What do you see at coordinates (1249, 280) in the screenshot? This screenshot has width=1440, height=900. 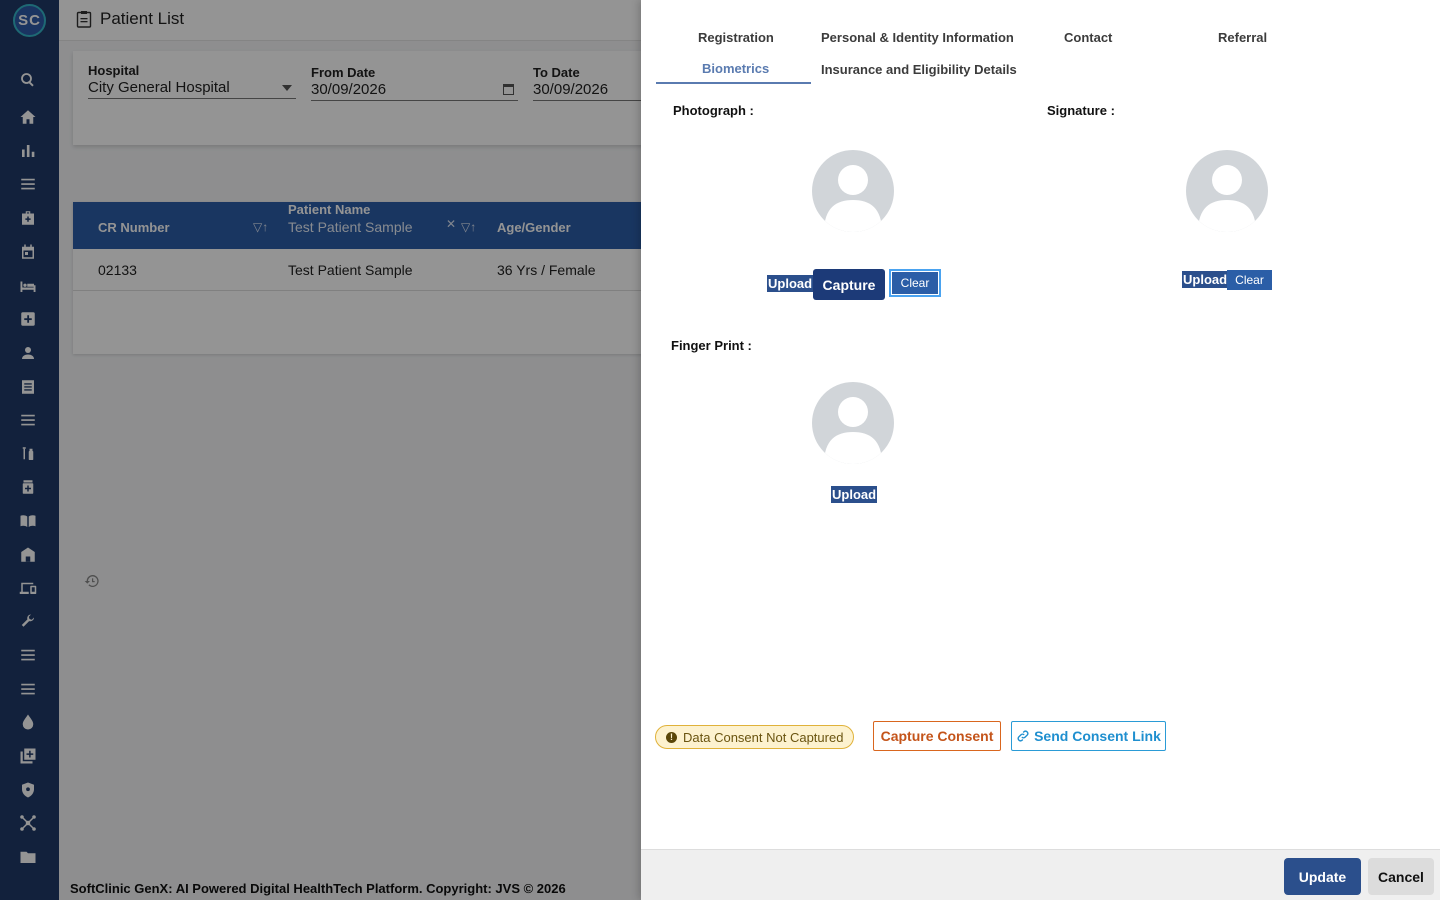 I see `signature-clear-button: Clear` at bounding box center [1249, 280].